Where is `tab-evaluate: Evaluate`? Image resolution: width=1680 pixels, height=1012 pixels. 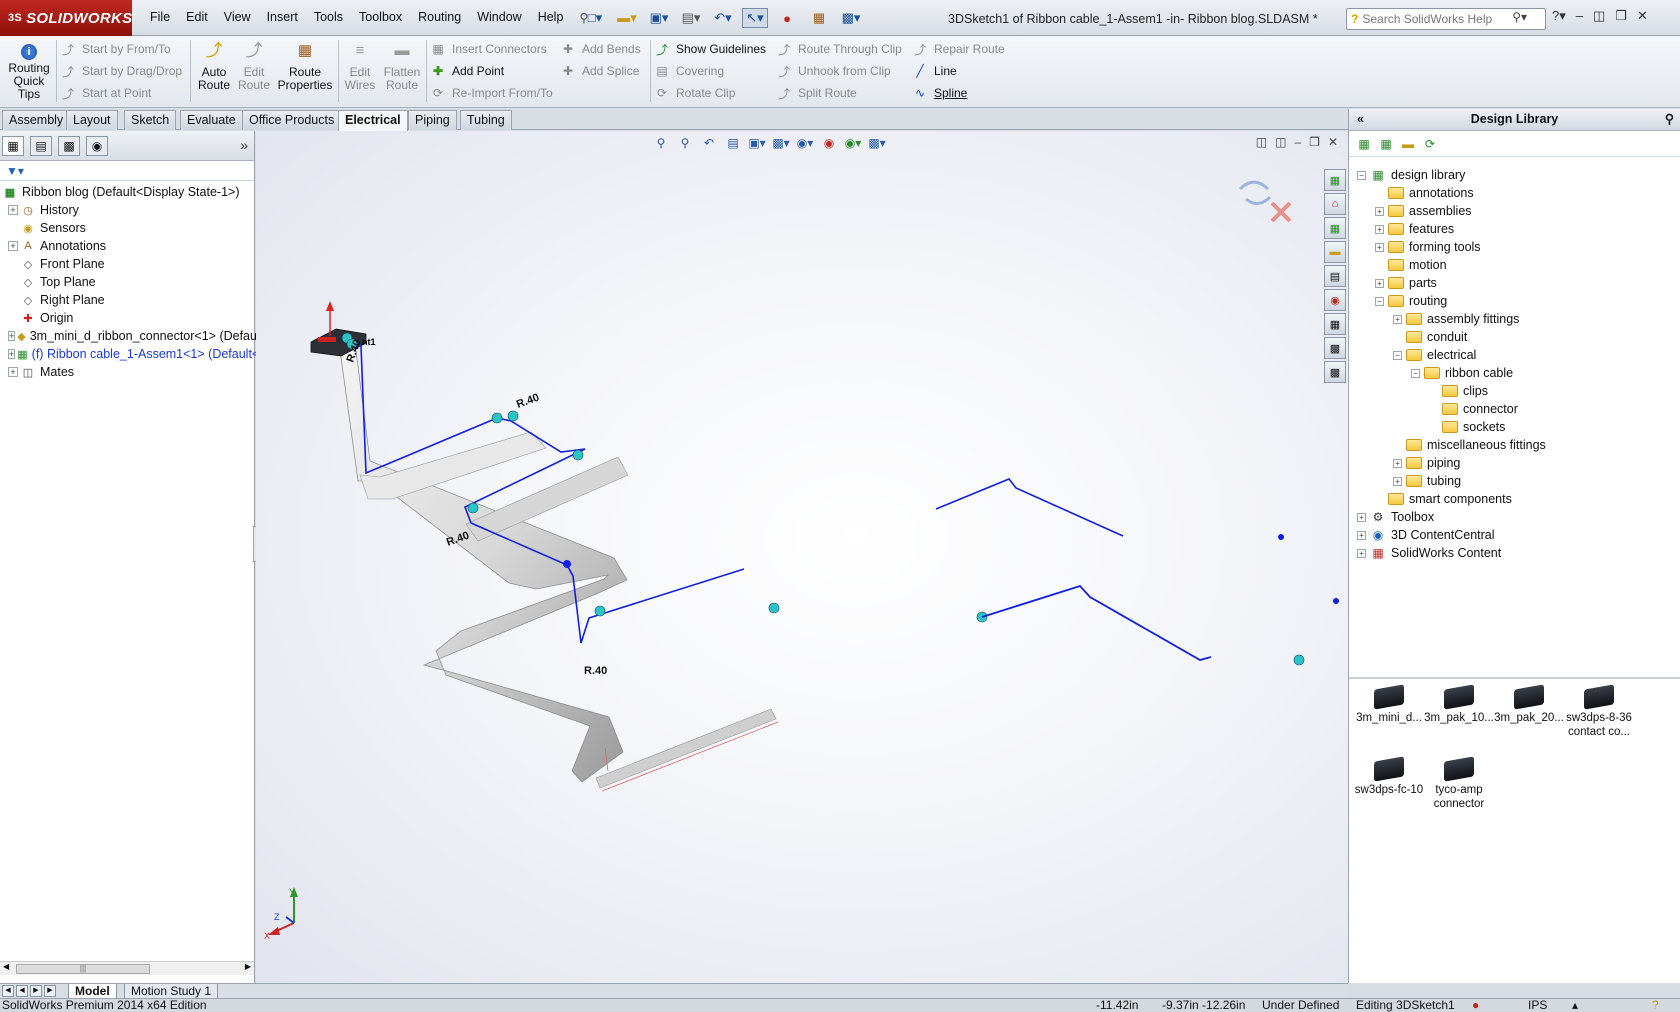
tab-evaluate: Evaluate is located at coordinates (211, 120).